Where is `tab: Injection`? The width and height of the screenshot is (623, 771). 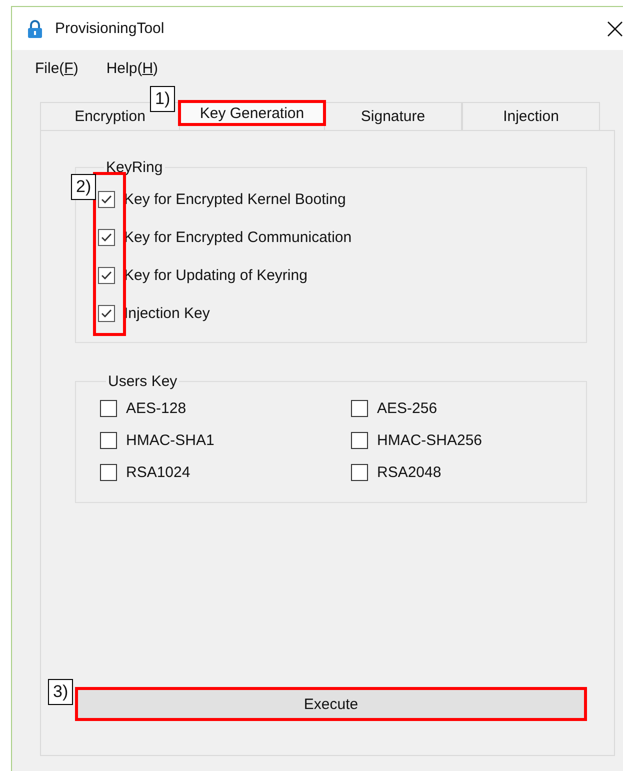 tab: Injection is located at coordinates (531, 116).